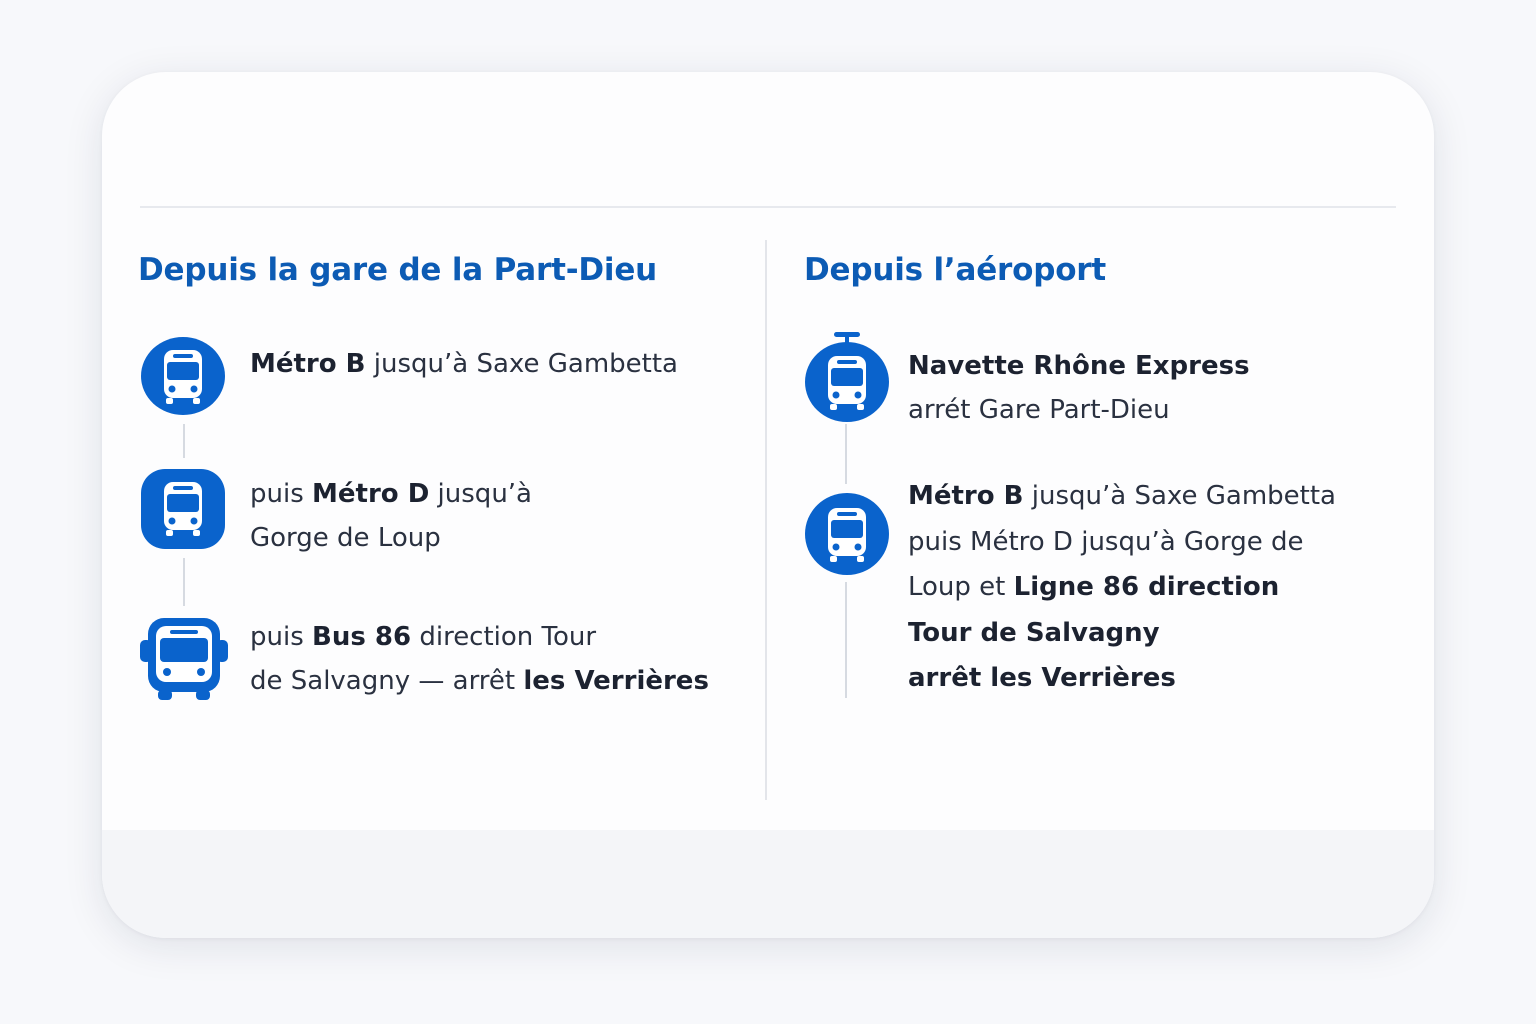  I want to click on step-text-line: Gorge de Loup, so click(345, 538).